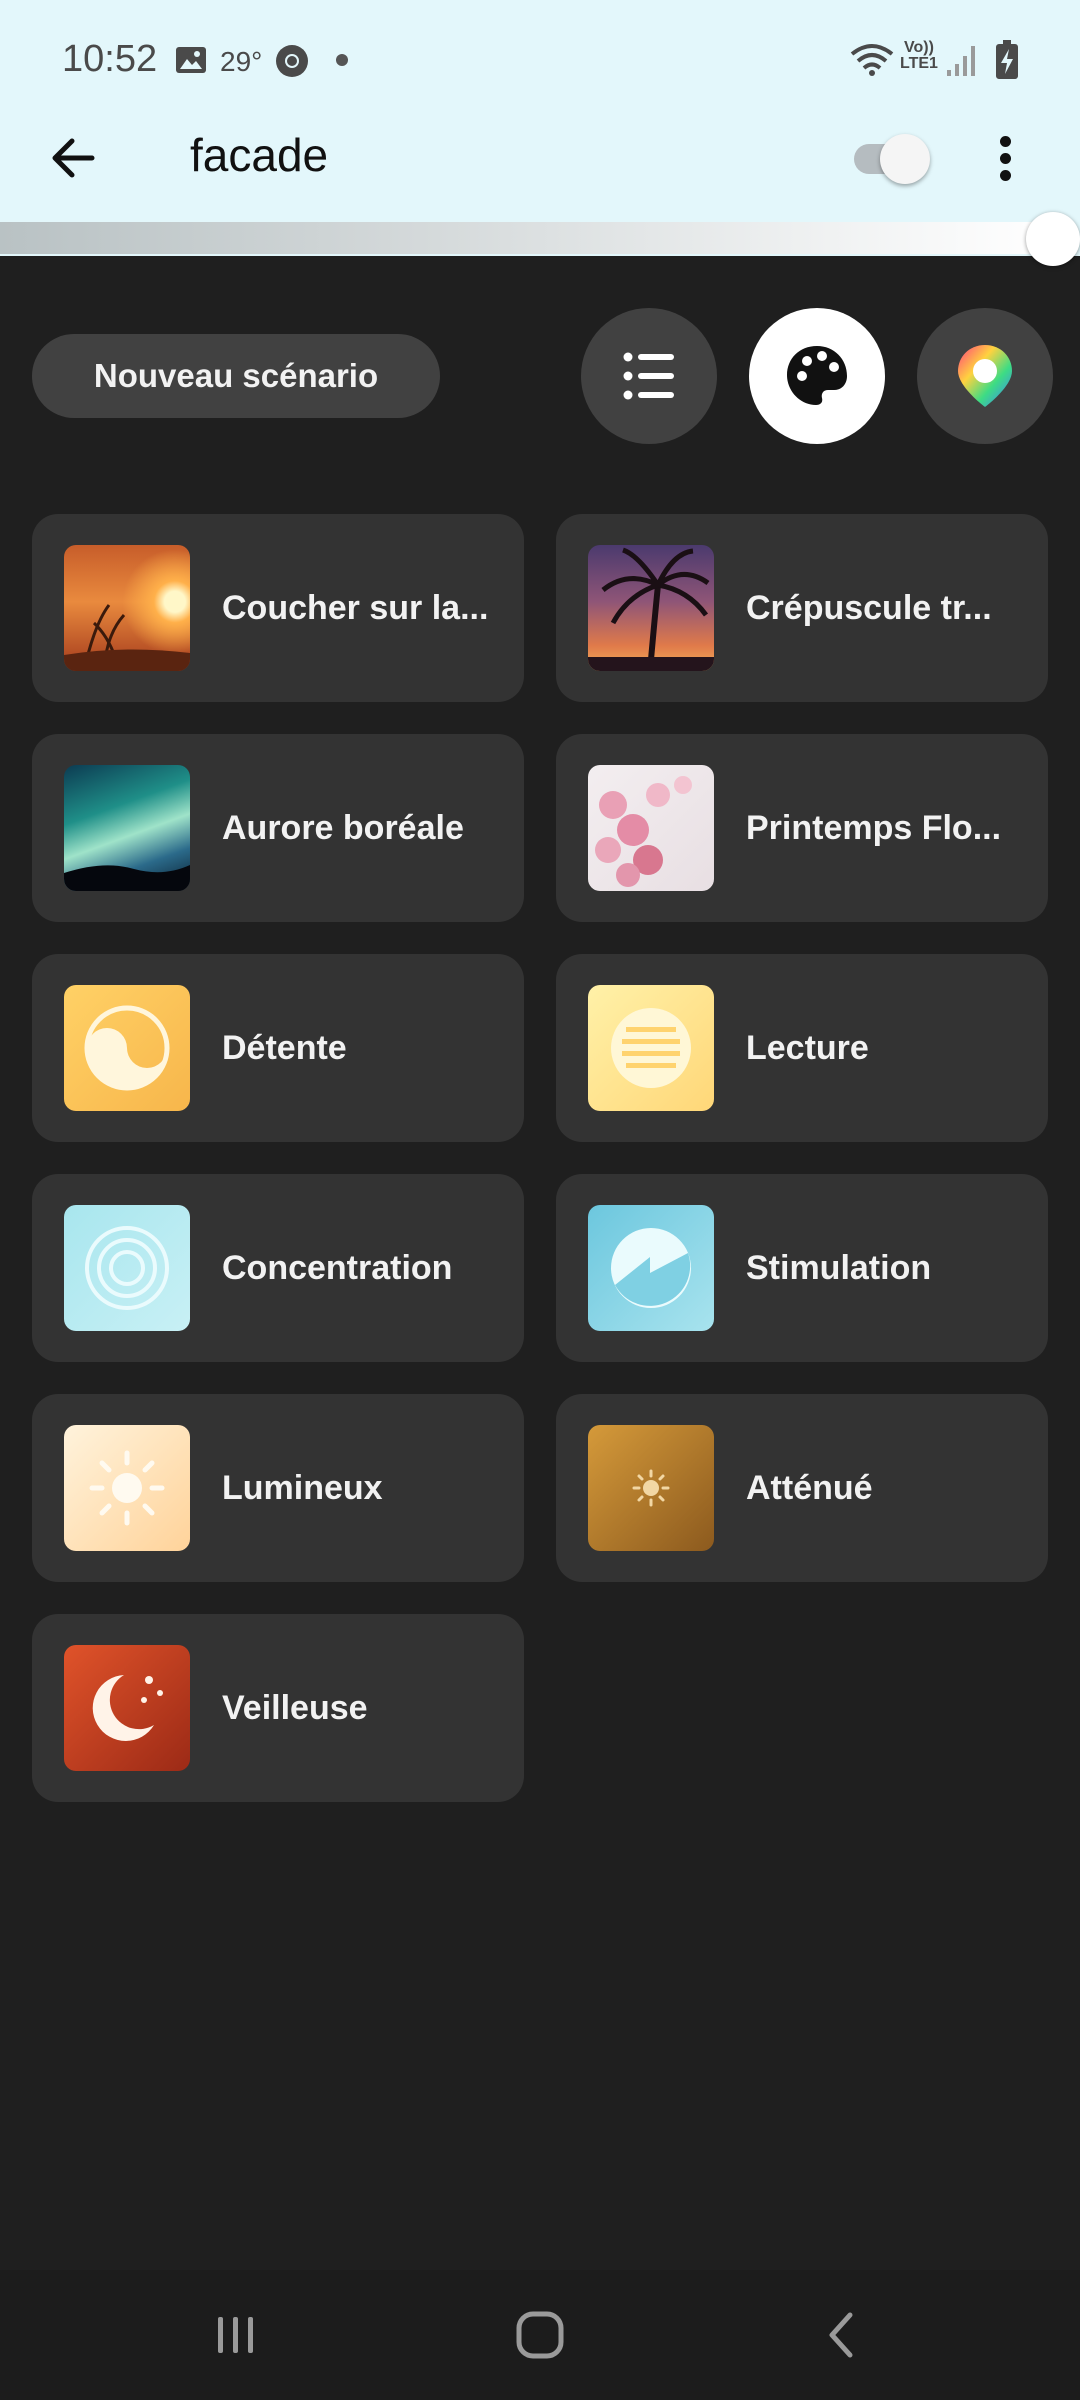 The width and height of the screenshot is (1080, 2400). What do you see at coordinates (893, 159) in the screenshot?
I see `power-toggle` at bounding box center [893, 159].